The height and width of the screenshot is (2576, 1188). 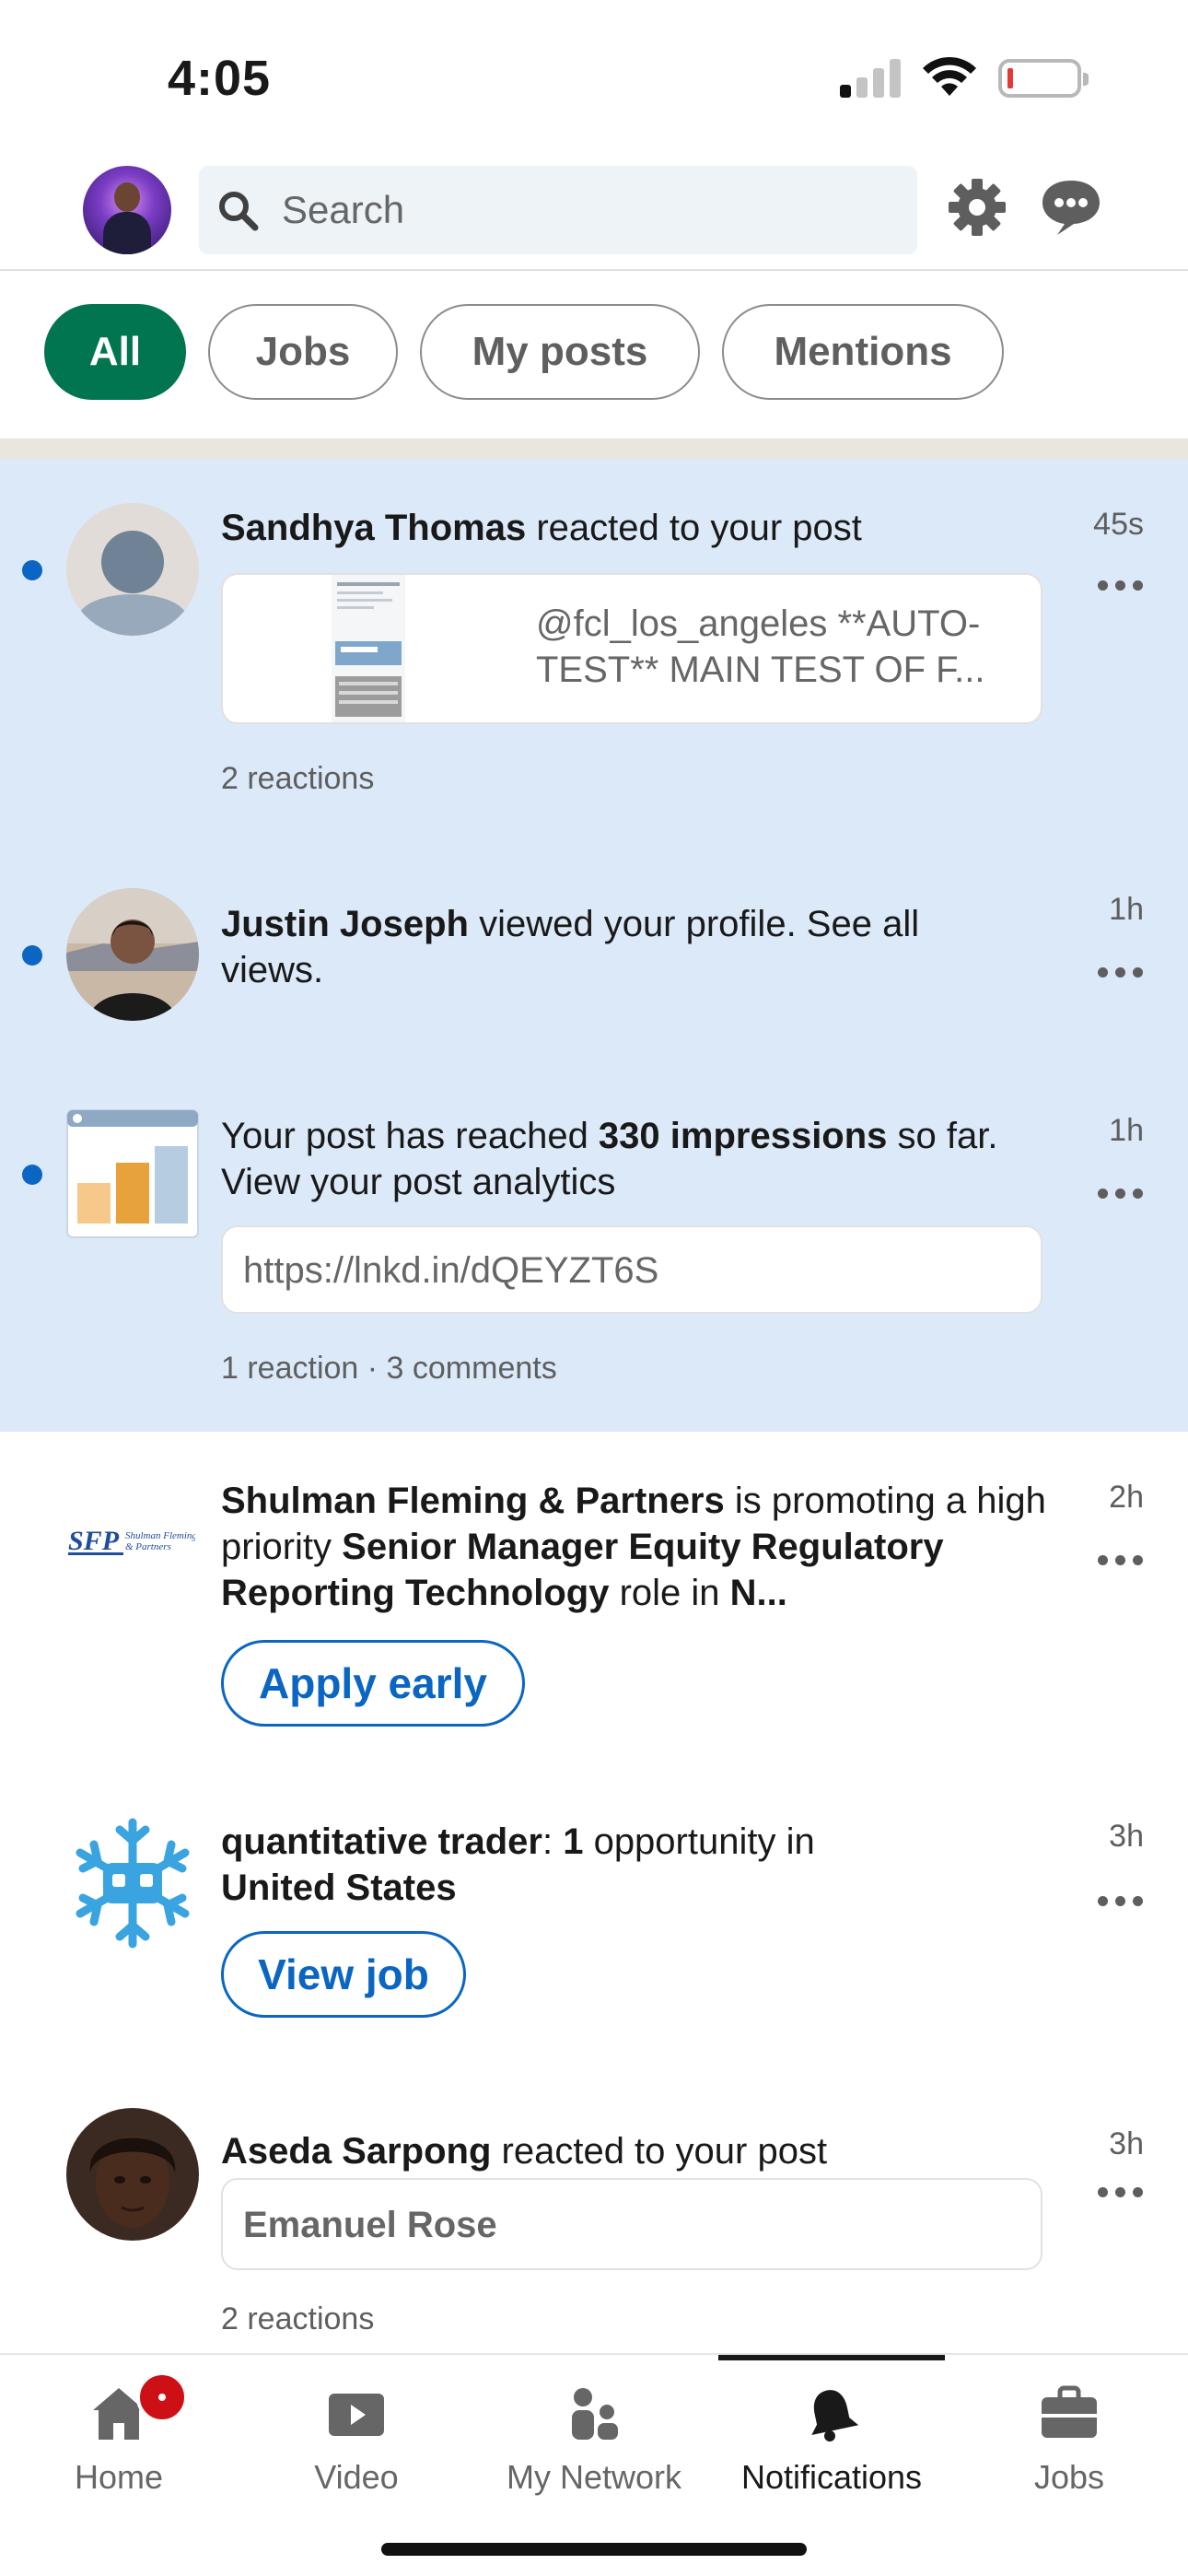 I want to click on analytics-chart-icon, so click(x=132, y=1173).